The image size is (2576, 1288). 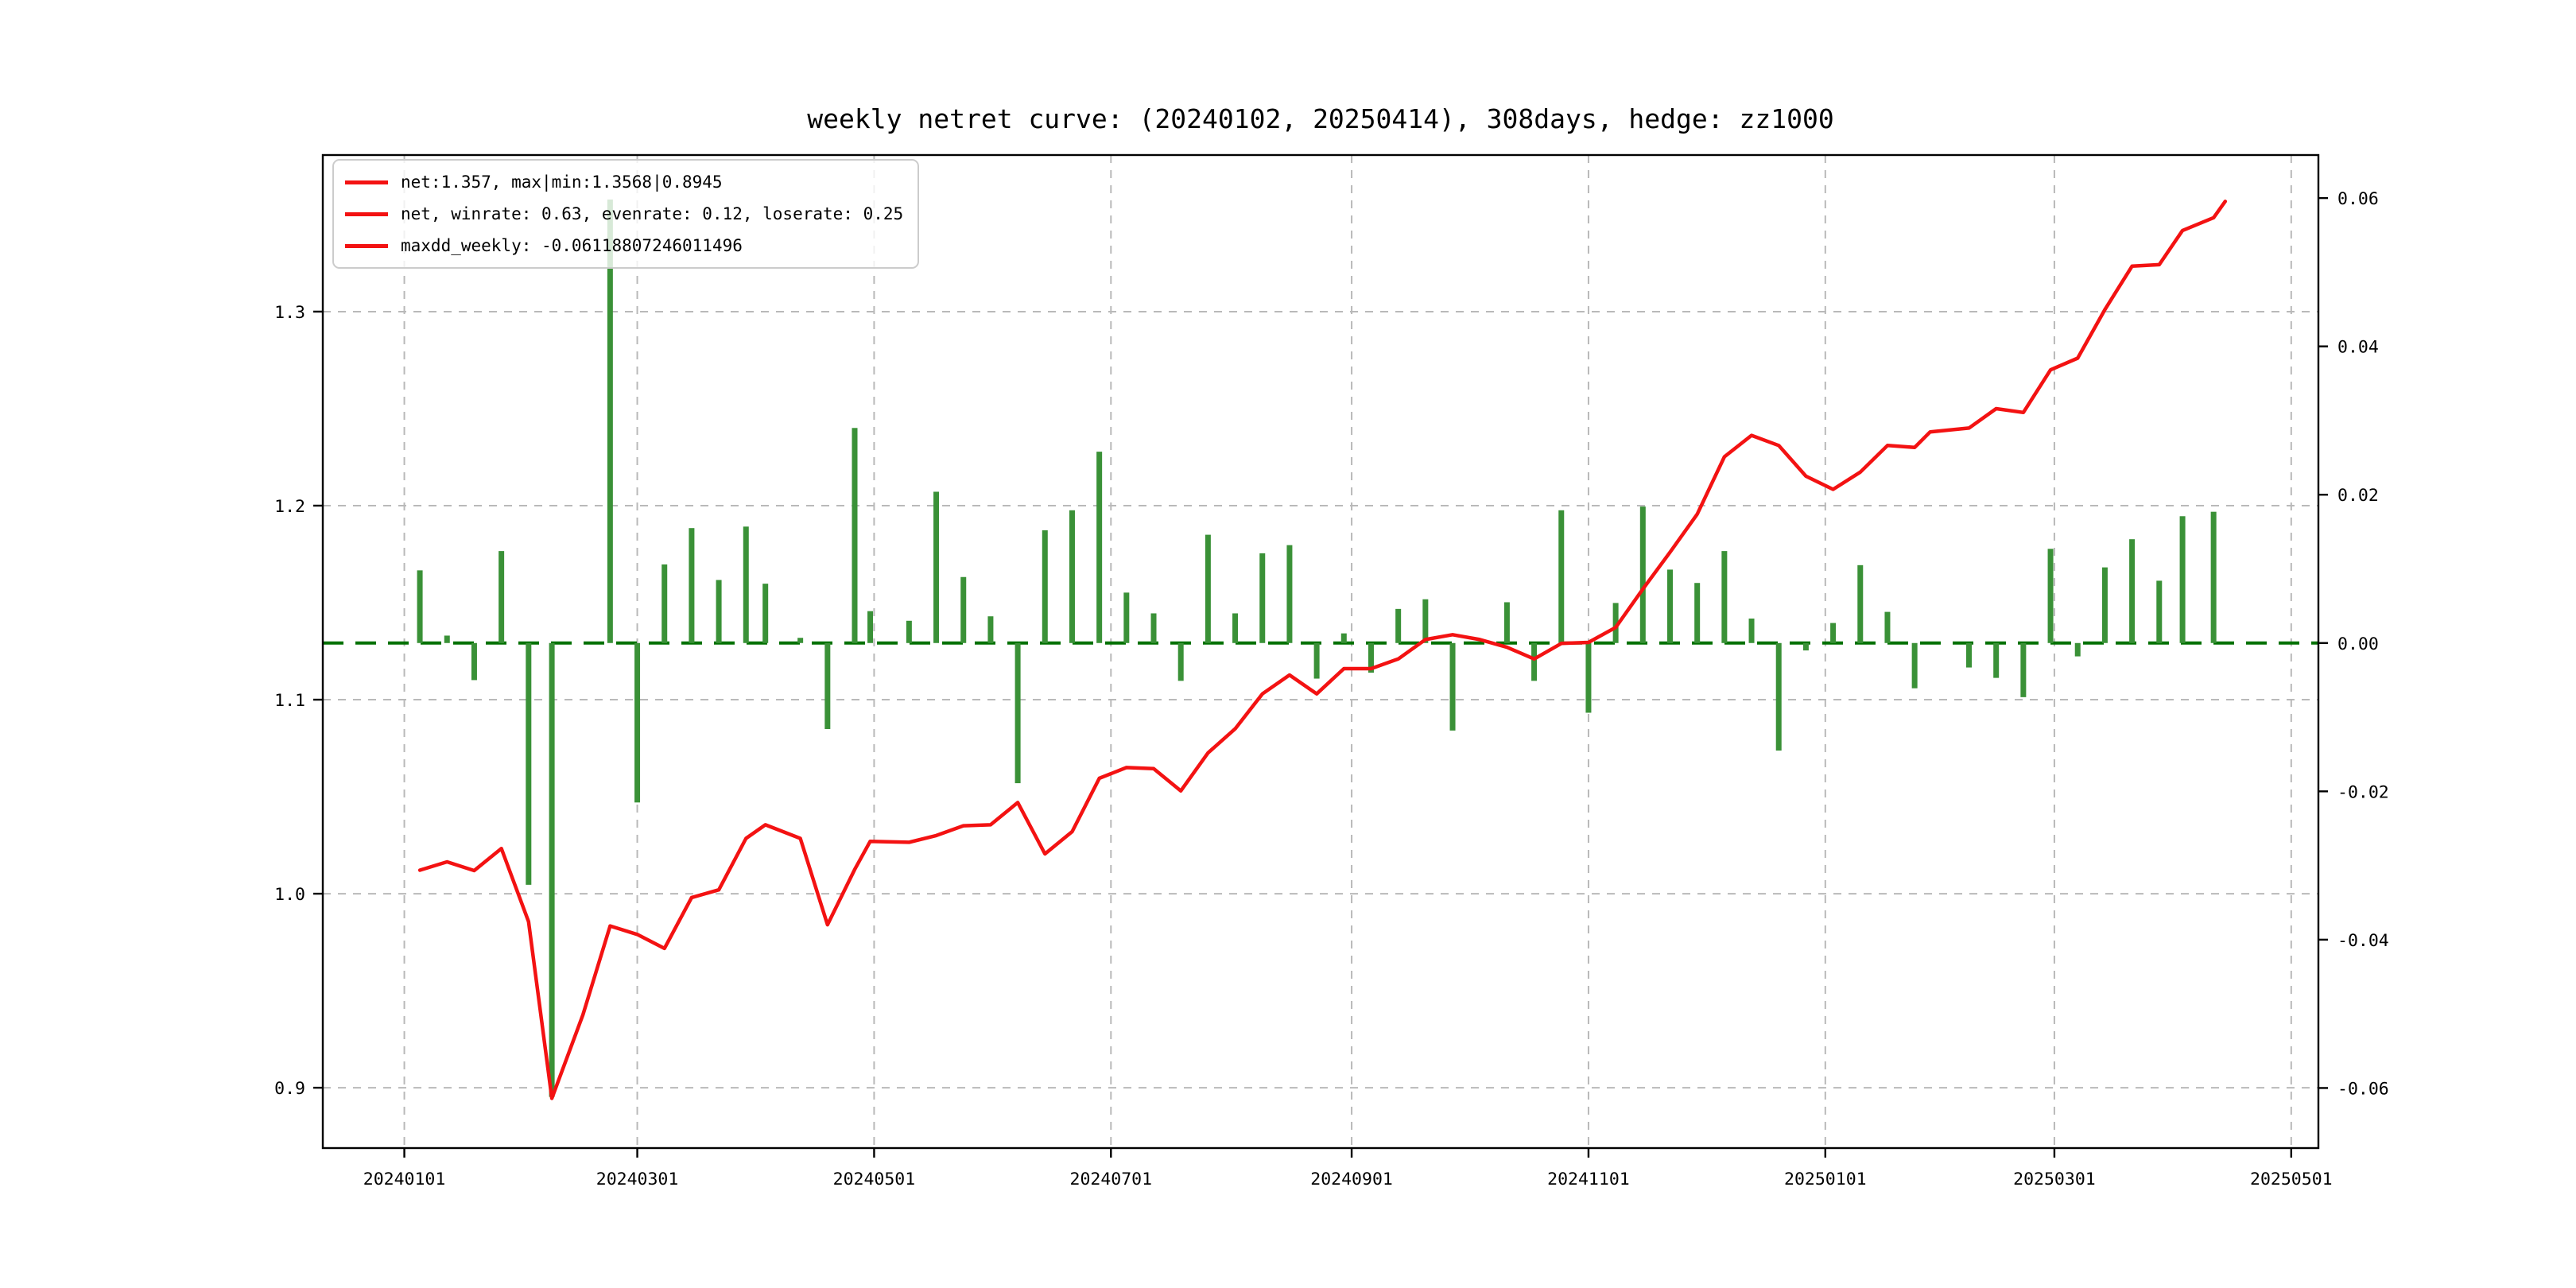 I want to click on left-tick-label: 1.0, so click(x=290, y=895).